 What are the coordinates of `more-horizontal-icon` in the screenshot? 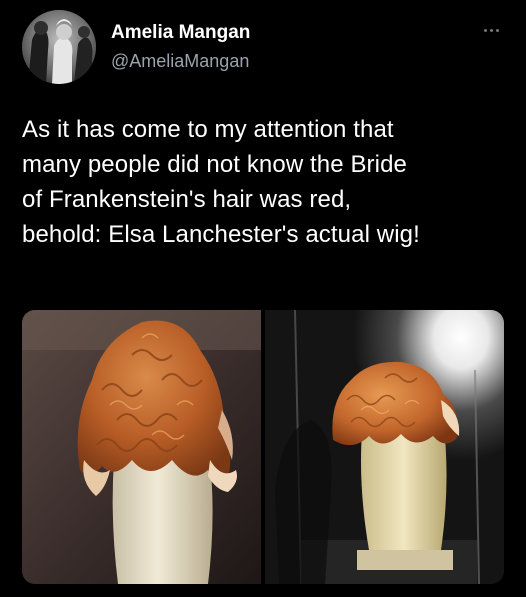 It's located at (492, 30).